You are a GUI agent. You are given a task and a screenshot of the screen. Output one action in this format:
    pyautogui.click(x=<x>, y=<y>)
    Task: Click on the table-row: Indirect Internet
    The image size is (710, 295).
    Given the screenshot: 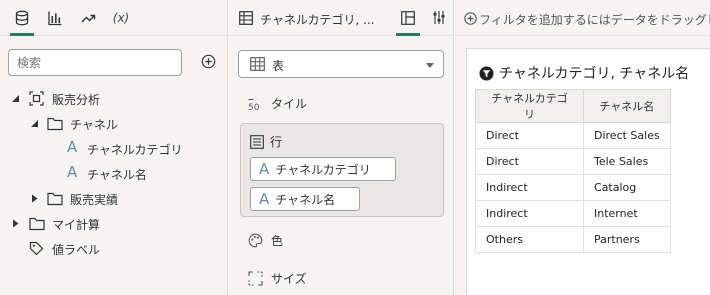 What is the action you would take?
    pyautogui.click(x=573, y=213)
    